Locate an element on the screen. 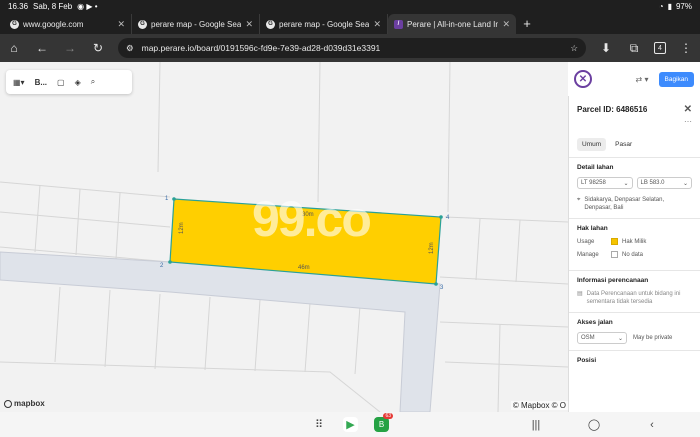  translate-icon: ⇄ ▾ is located at coordinates (642, 79).